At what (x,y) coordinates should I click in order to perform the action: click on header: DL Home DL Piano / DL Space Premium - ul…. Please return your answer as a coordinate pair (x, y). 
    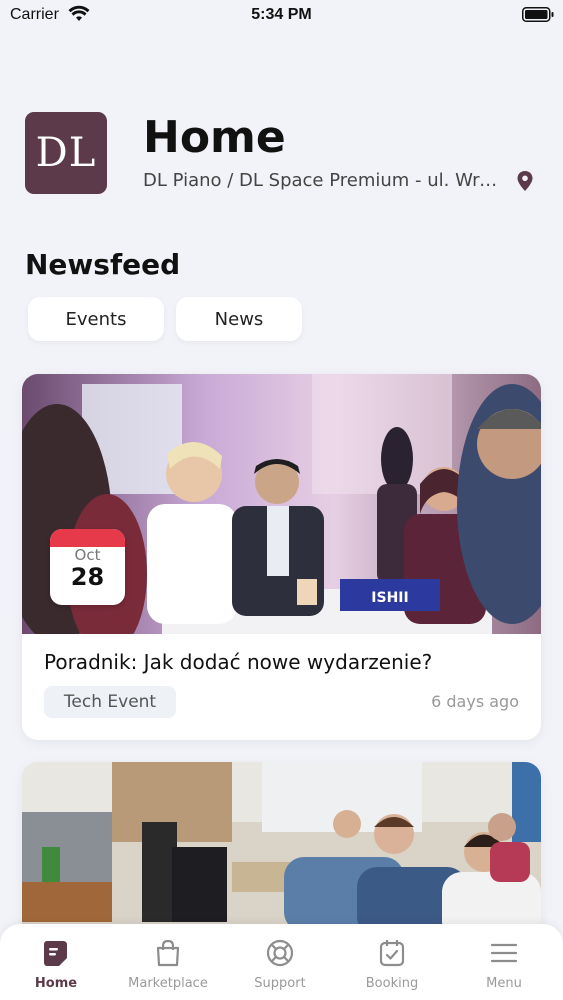
    Looking at the image, I should click on (285, 154).